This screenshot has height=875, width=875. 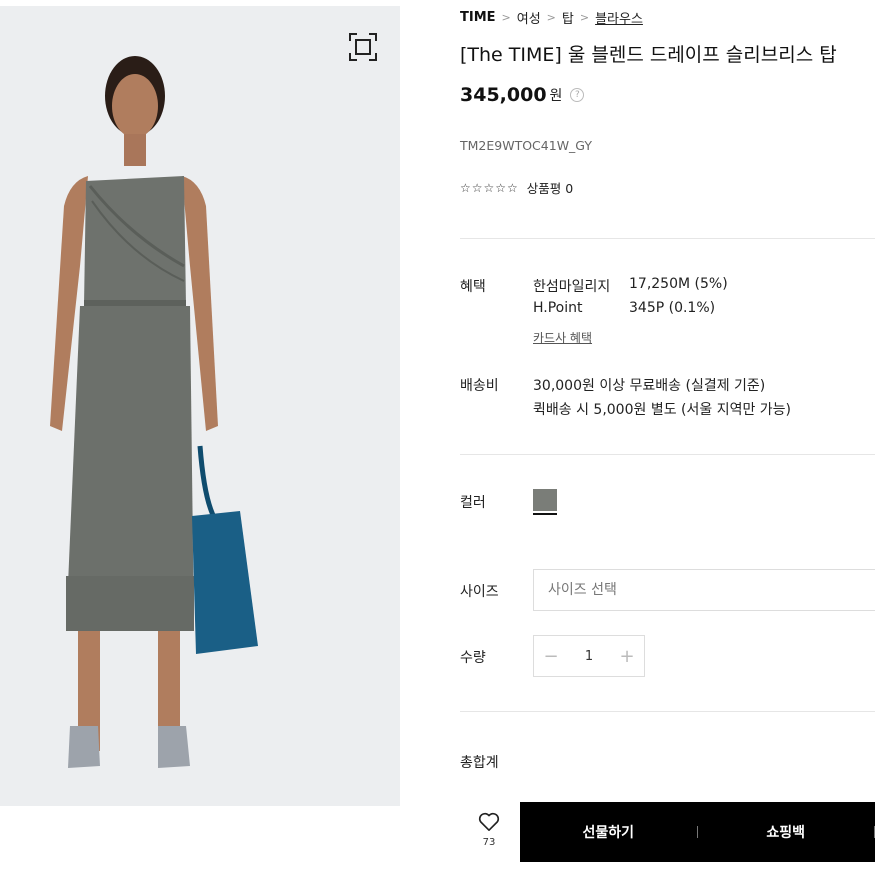 I want to click on breadcrumb: TIME > 여성 > 탑 > 블라우스, so click(x=551, y=17).